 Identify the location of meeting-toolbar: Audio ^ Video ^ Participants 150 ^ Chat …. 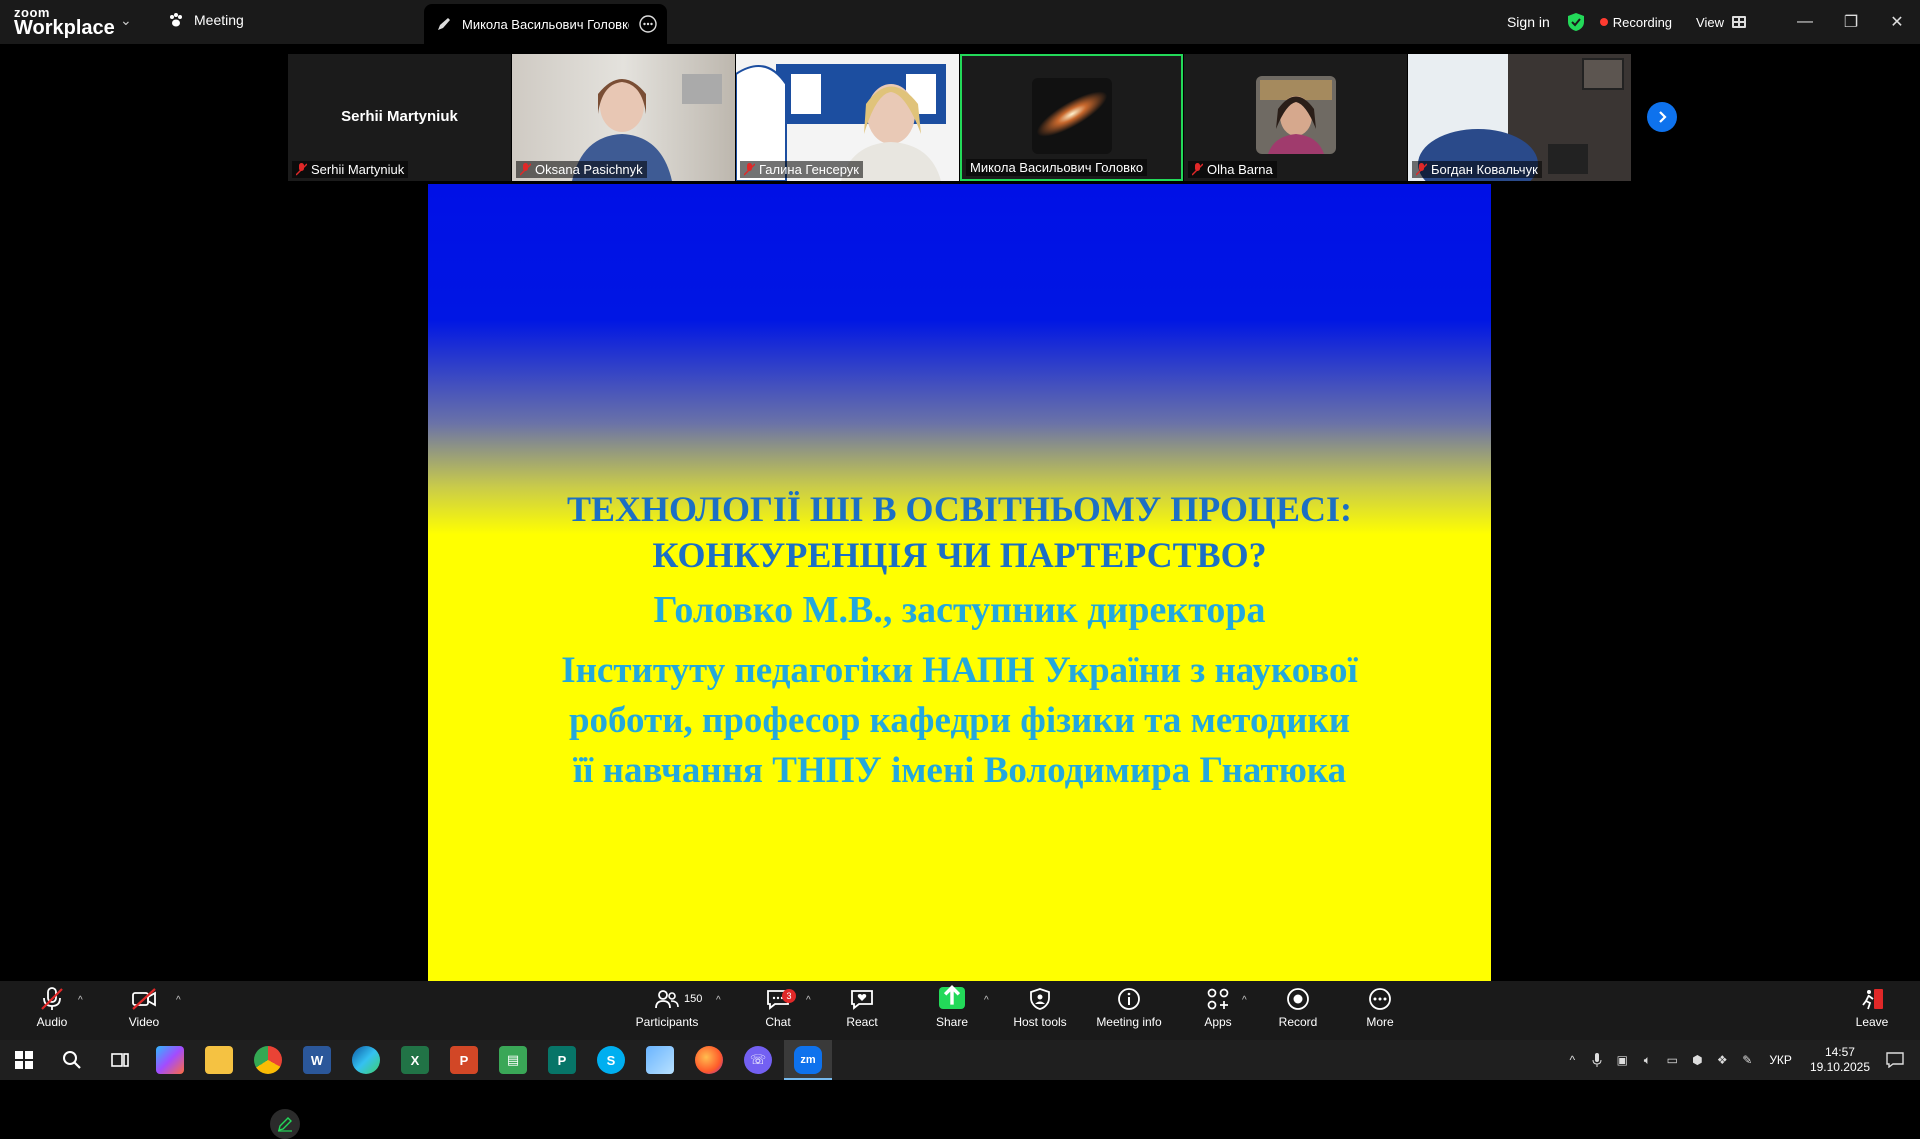
(960, 1010).